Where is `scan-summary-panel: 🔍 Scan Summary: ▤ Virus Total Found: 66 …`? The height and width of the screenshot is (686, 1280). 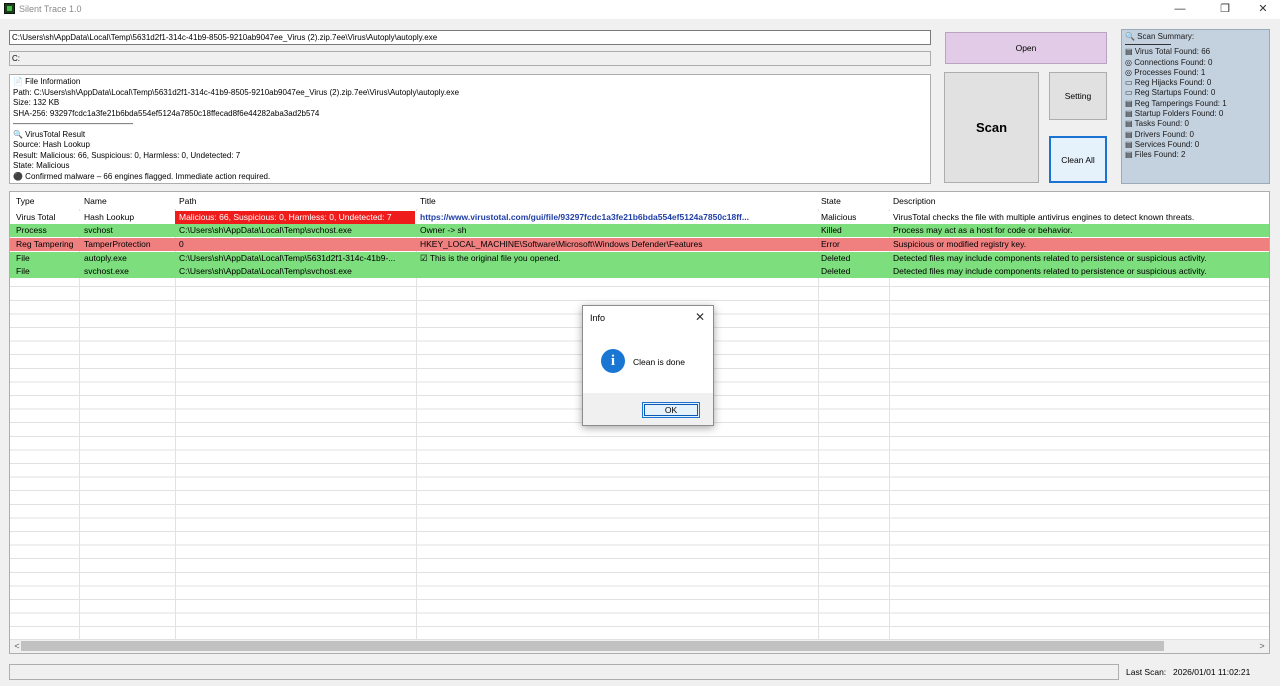
scan-summary-panel: 🔍 Scan Summary: ▤ Virus Total Found: 66 … is located at coordinates (1195, 106).